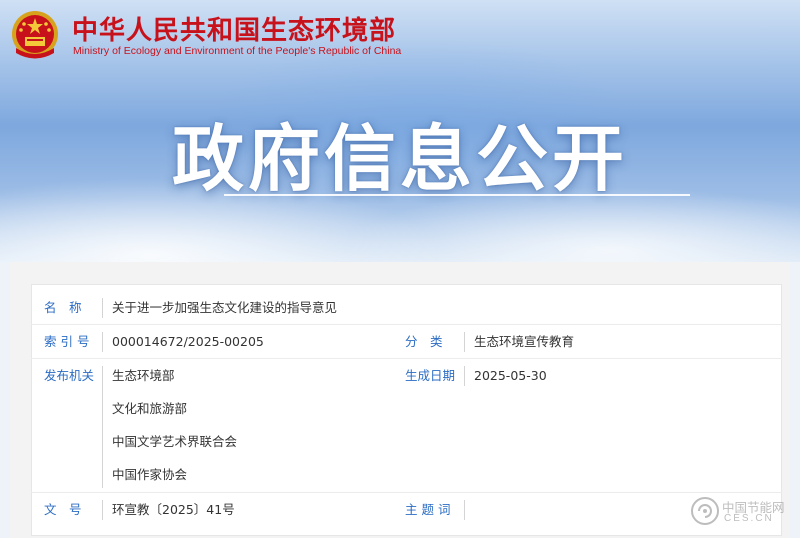 The height and width of the screenshot is (538, 800). What do you see at coordinates (35, 35) in the screenshot?
I see `national-emblem-icon` at bounding box center [35, 35].